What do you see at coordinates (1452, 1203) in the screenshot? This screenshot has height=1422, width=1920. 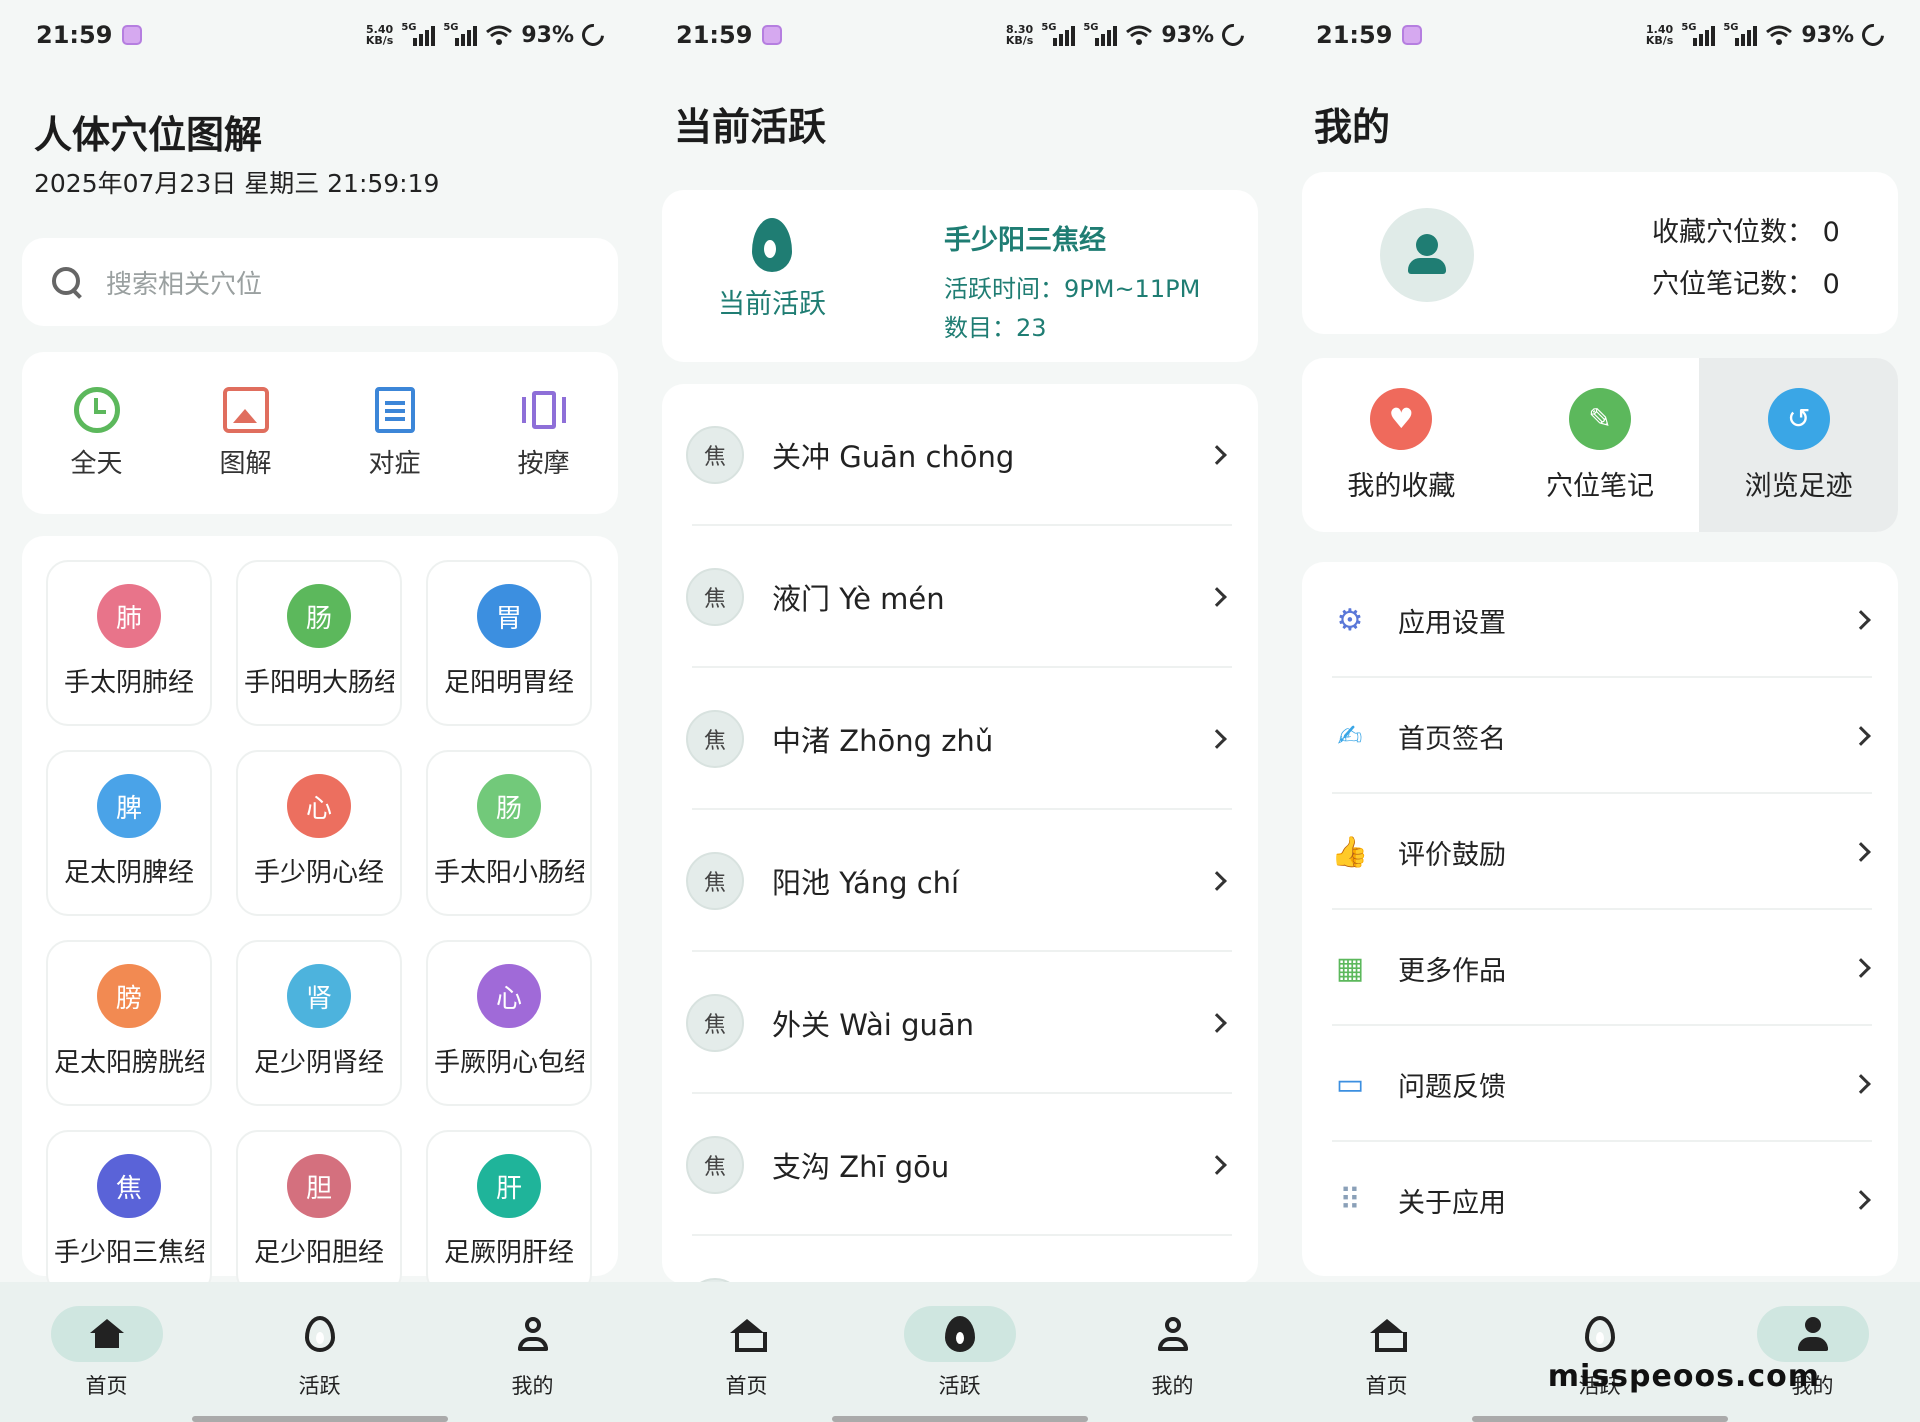 I see `menu-label: 关于应用` at bounding box center [1452, 1203].